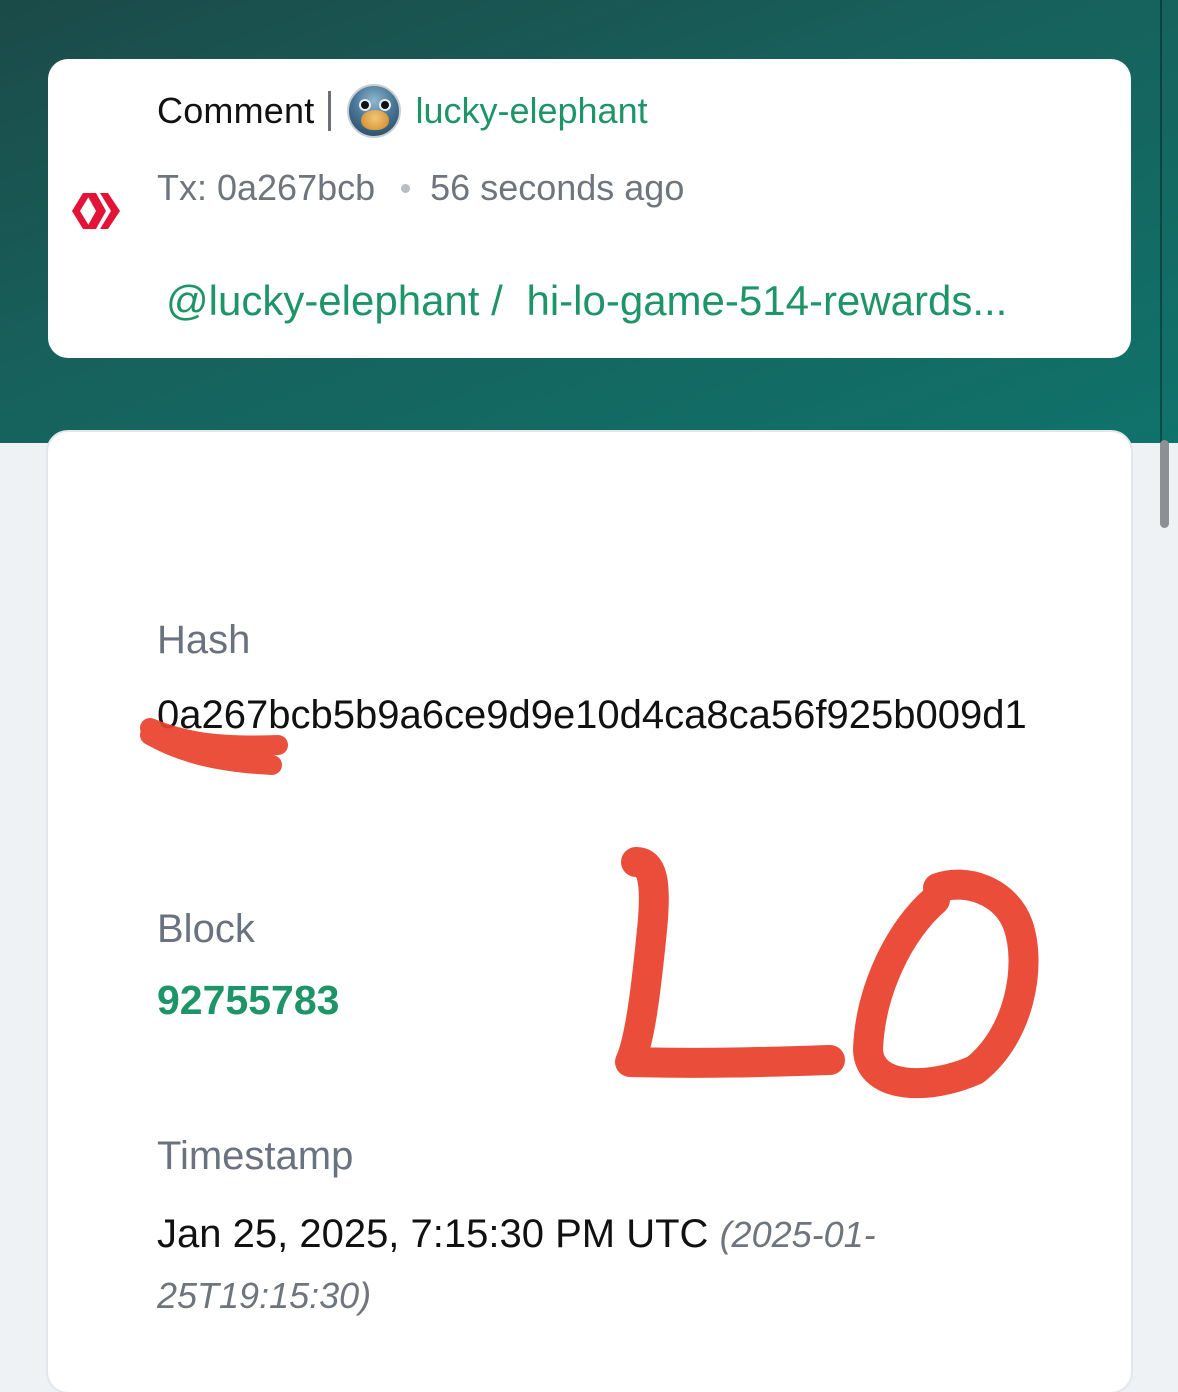 The width and height of the screenshot is (1178, 1392). Describe the element at coordinates (557, 187) in the screenshot. I see `transaction-age: 56 seconds ago` at that location.